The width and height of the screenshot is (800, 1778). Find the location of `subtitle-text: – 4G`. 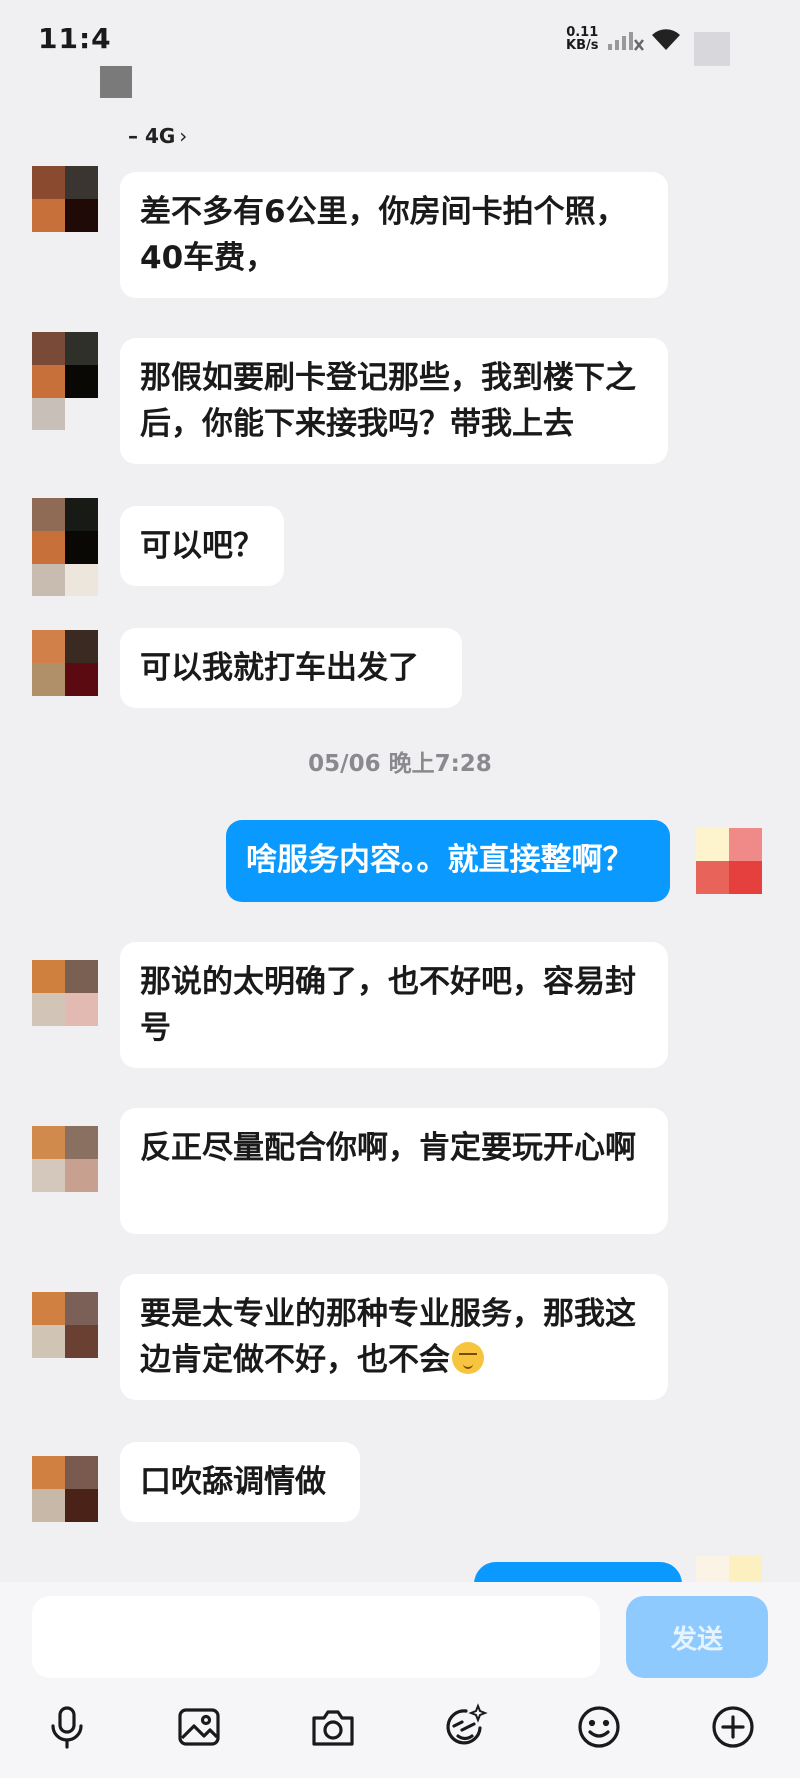

subtitle-text: – 4G is located at coordinates (152, 136).